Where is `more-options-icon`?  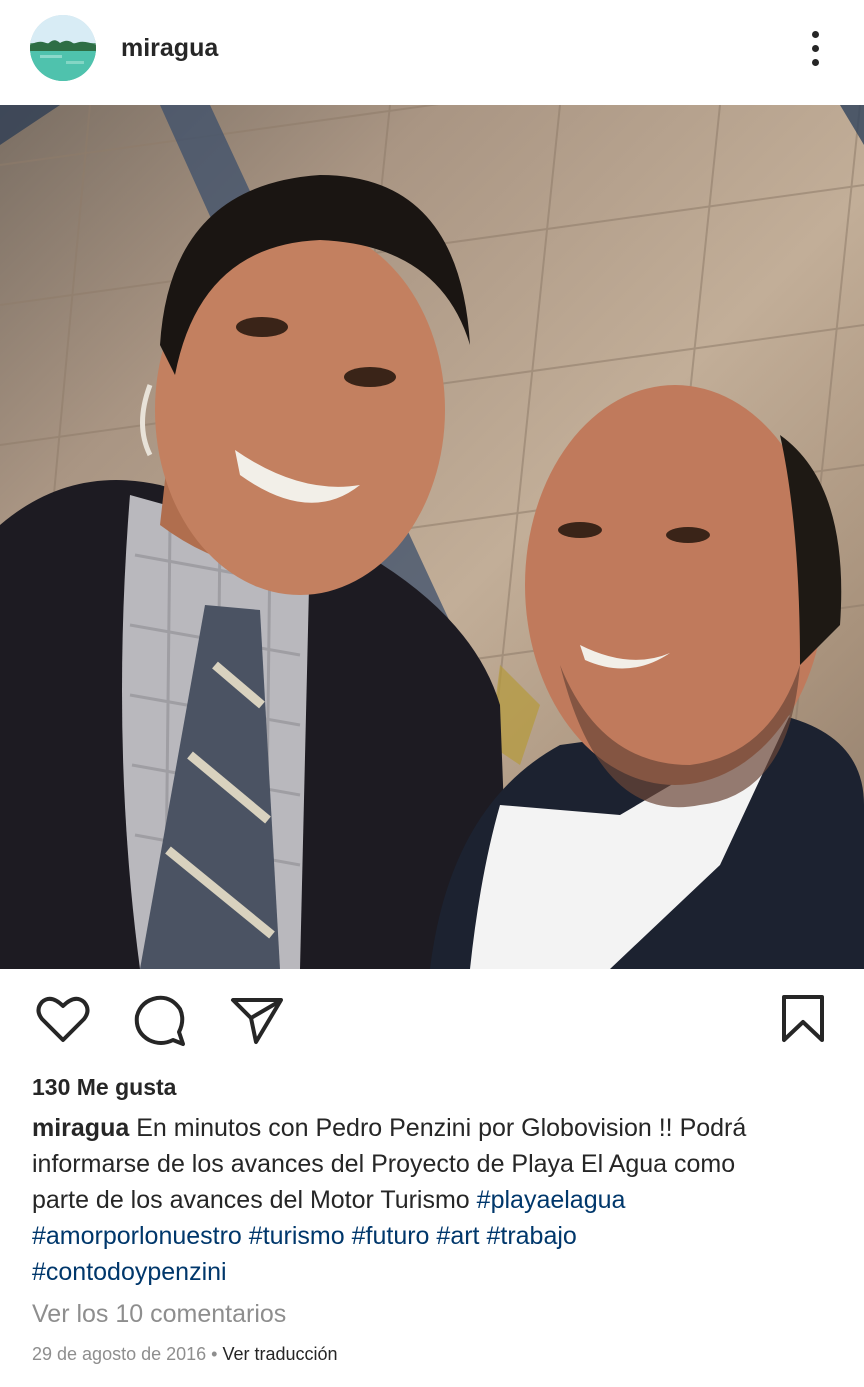
more-options-icon is located at coordinates (816, 49).